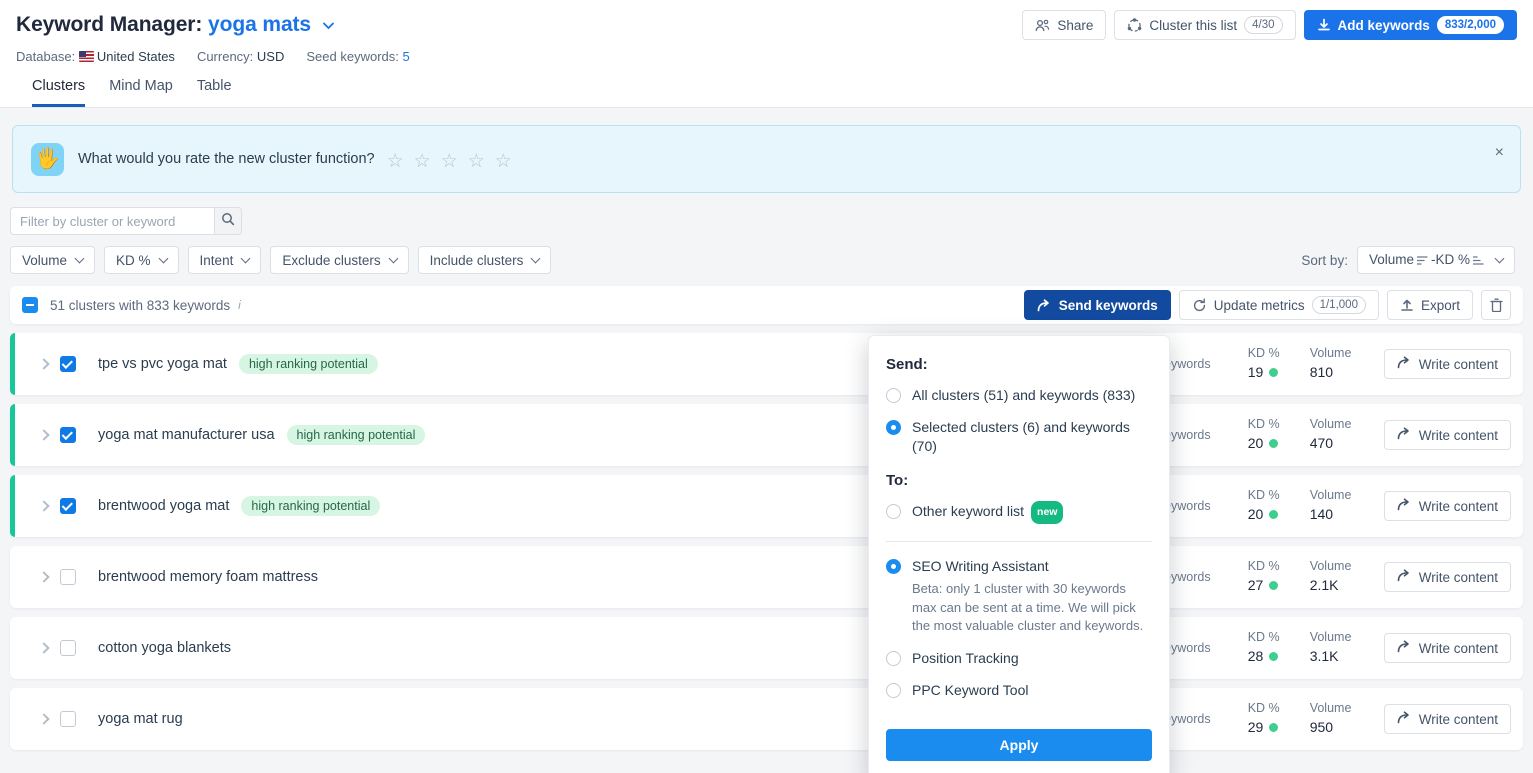  What do you see at coordinates (965, 657) in the screenshot?
I see `option-position-tracking-label: Position Tracking` at bounding box center [965, 657].